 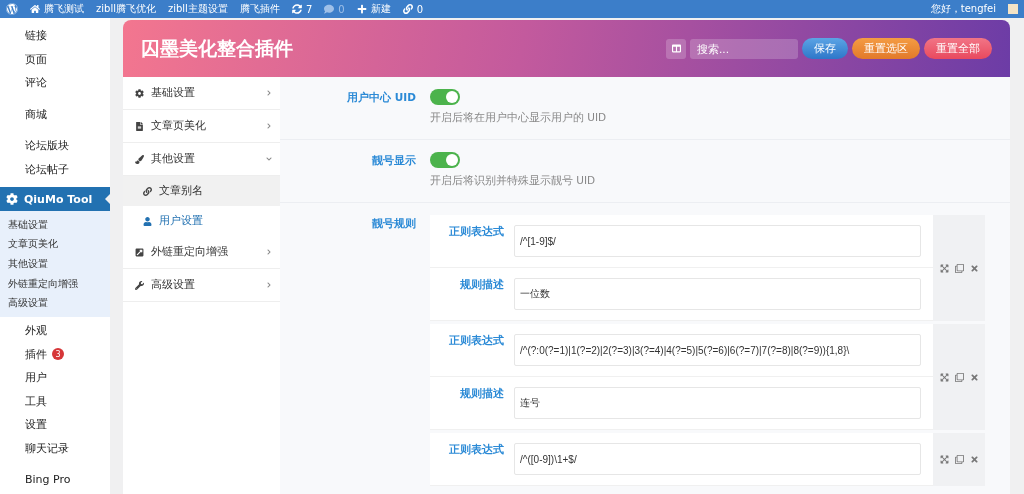 What do you see at coordinates (55, 59) in the screenshot?
I see `sidebar-item: 页面` at bounding box center [55, 59].